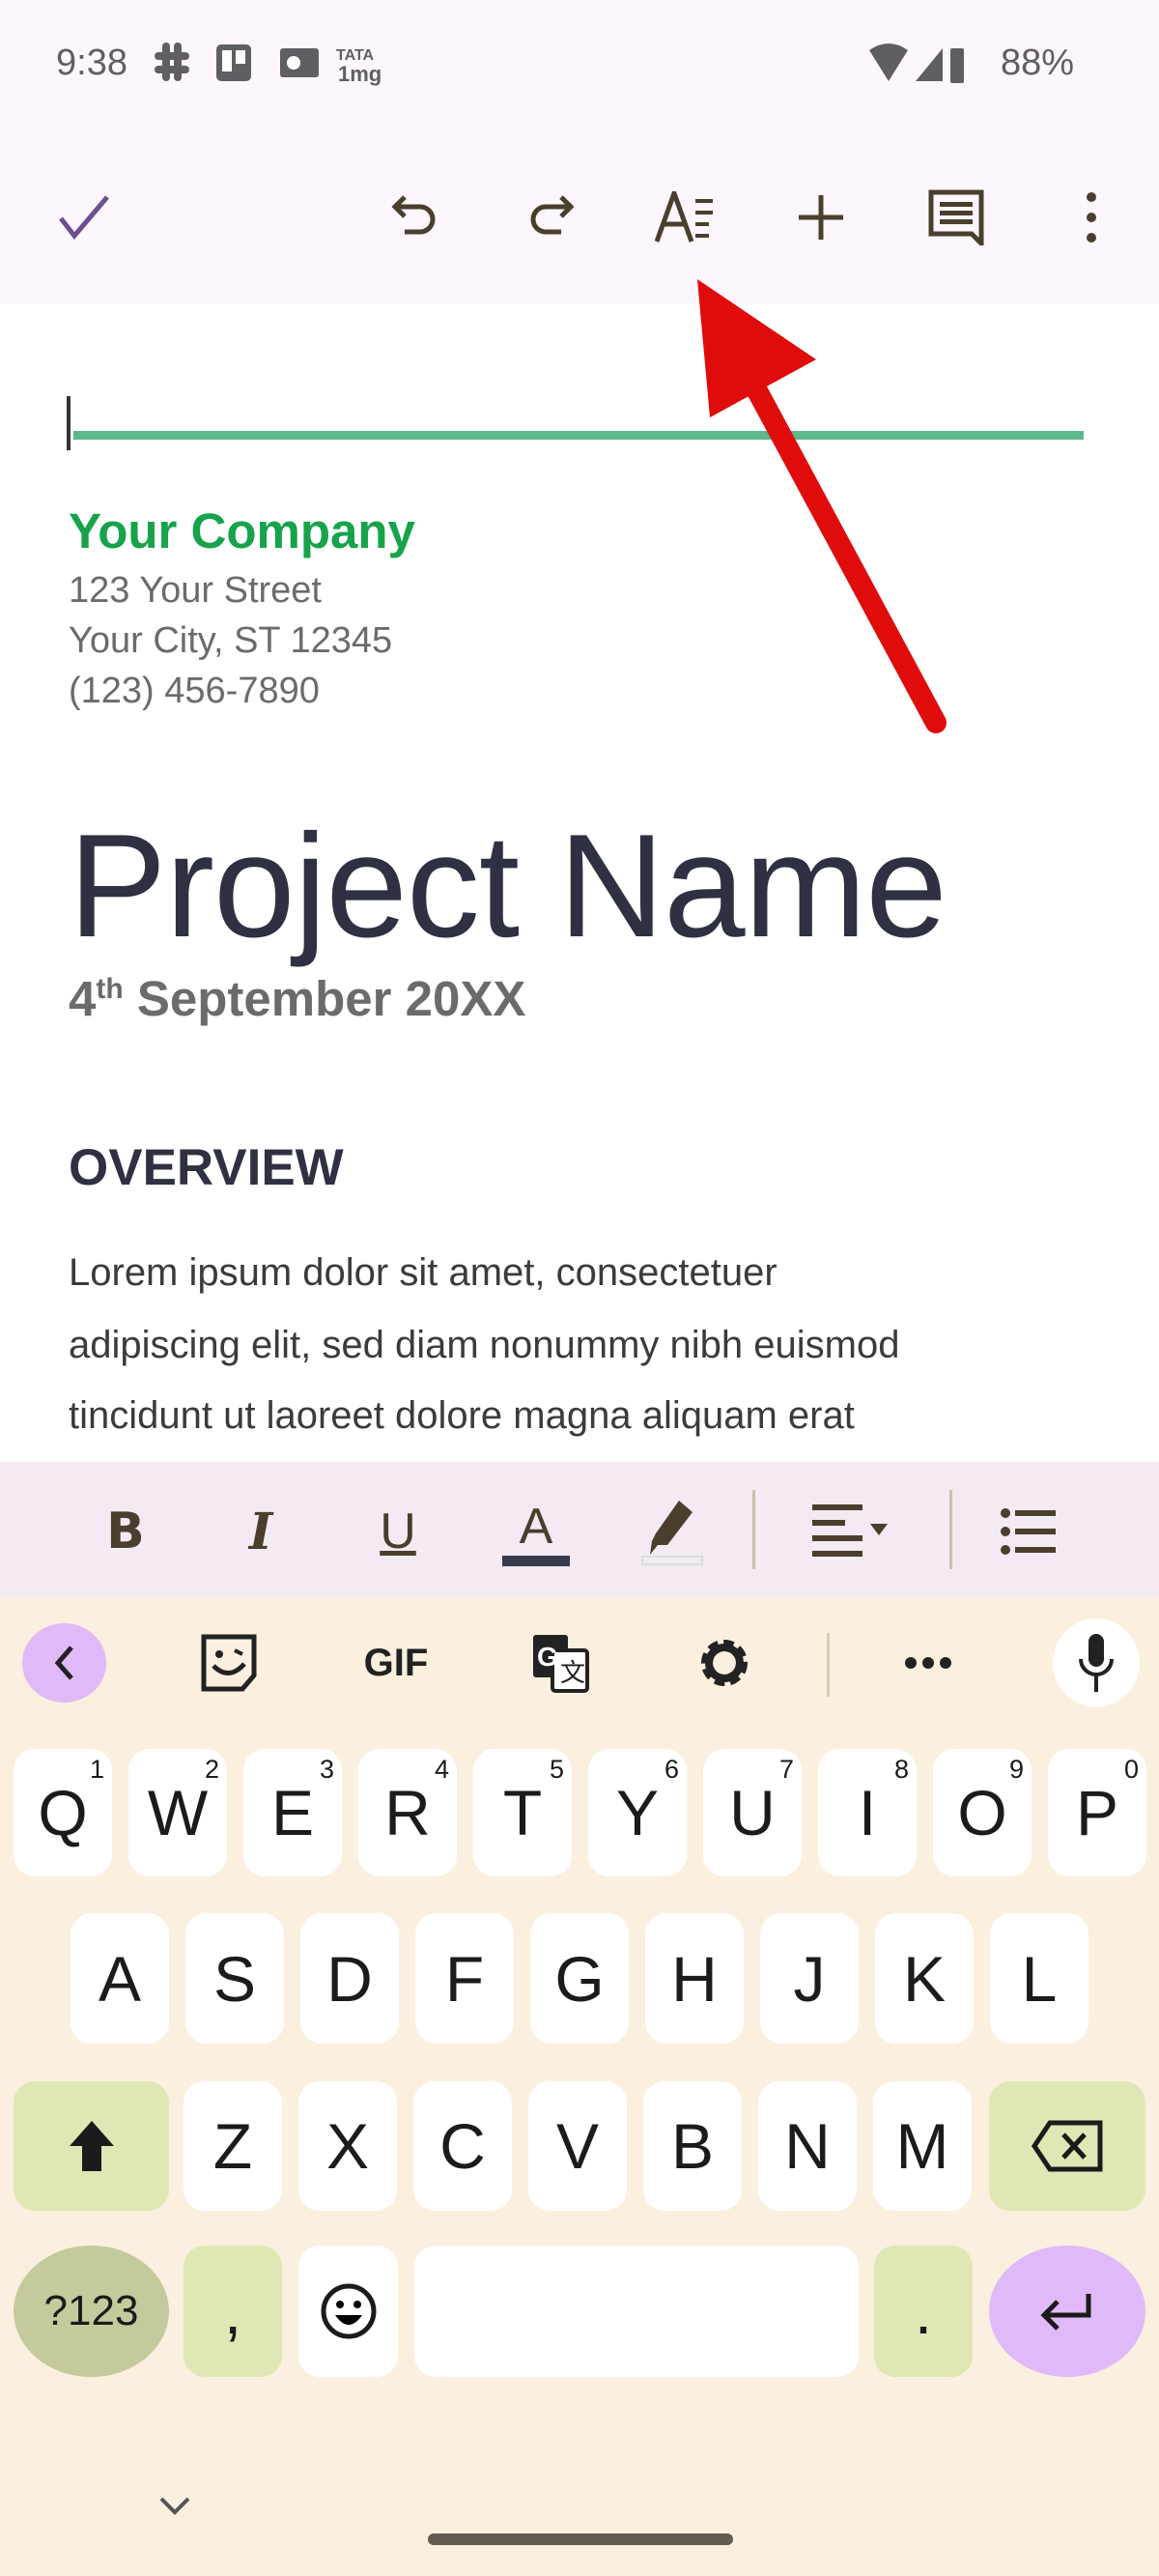  I want to click on translate-icon: G文, so click(561, 1664).